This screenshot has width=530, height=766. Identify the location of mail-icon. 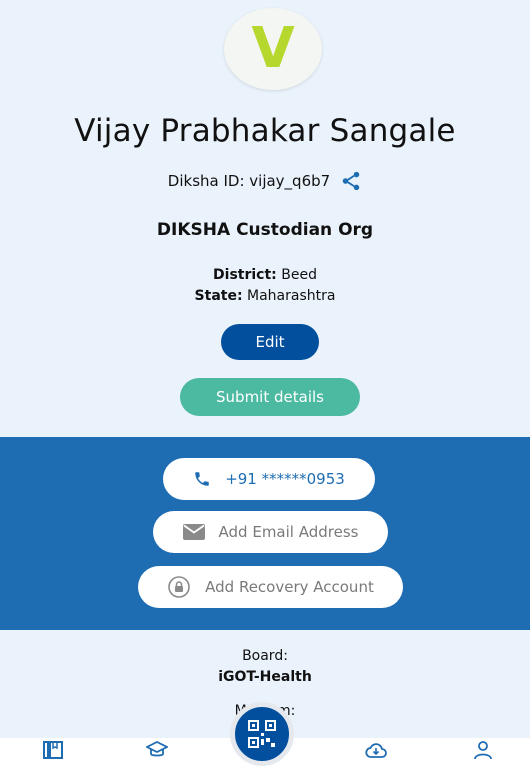
(193, 532).